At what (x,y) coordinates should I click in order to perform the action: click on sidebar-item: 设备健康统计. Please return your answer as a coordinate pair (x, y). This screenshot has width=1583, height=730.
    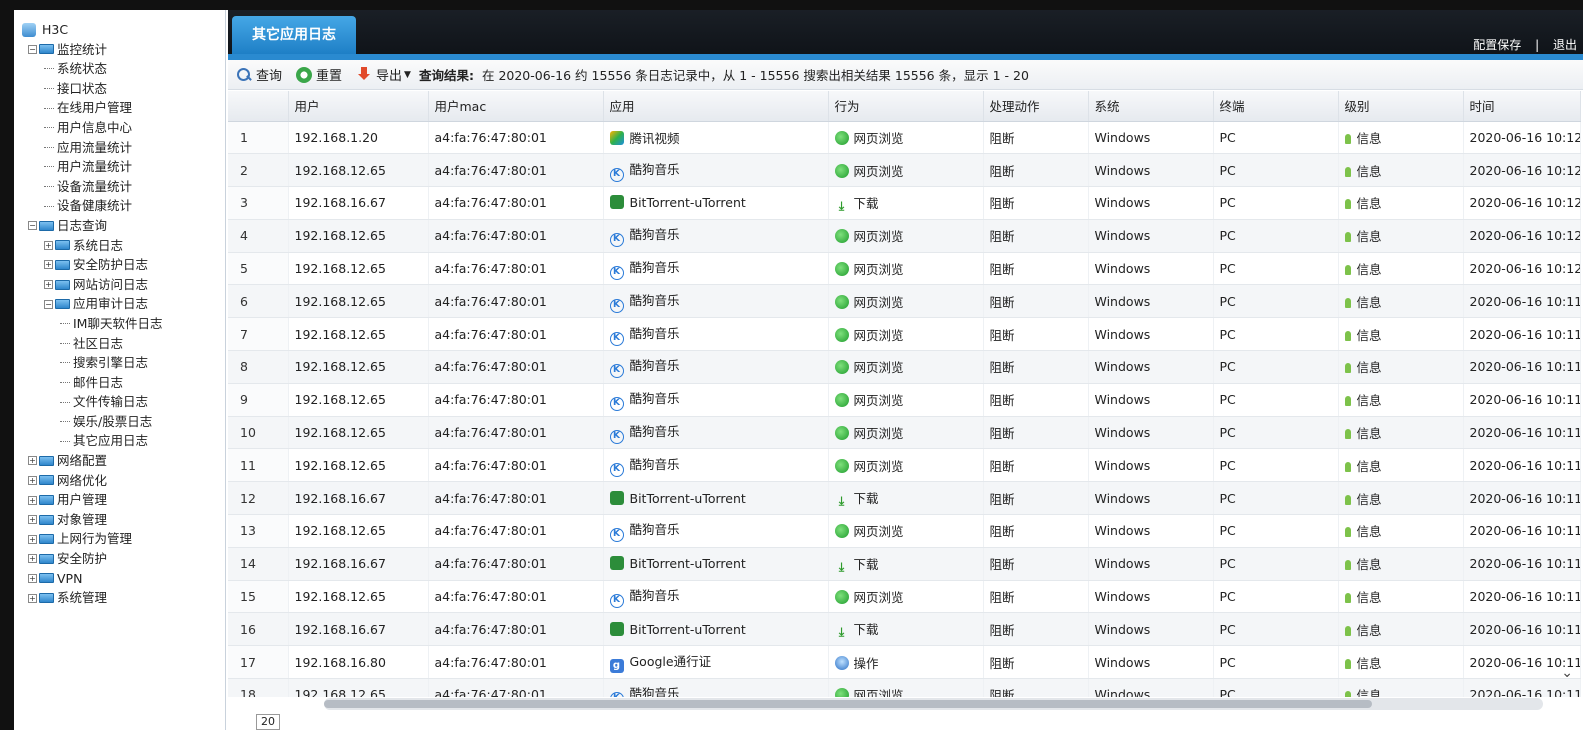
    Looking at the image, I should click on (123, 206).